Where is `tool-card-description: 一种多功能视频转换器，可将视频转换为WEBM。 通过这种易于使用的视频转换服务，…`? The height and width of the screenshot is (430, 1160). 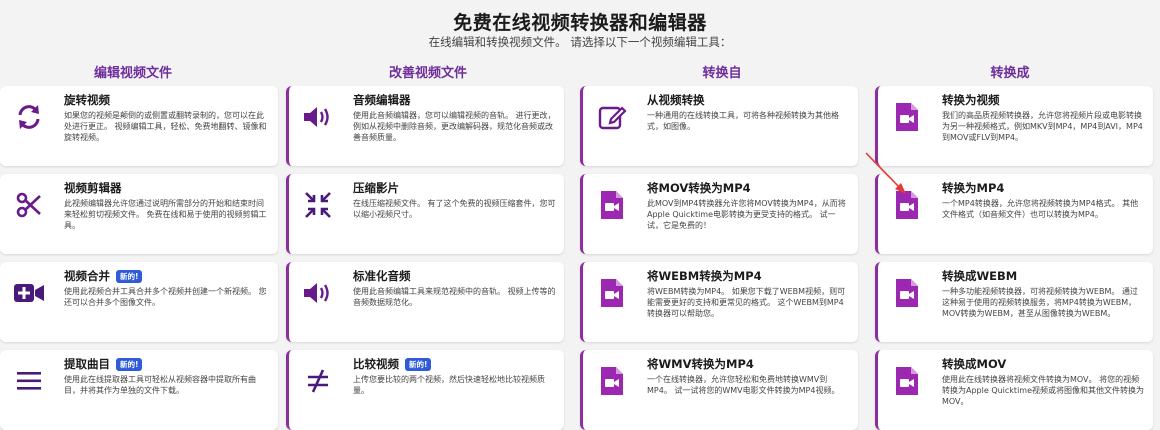
tool-card-description: 一种多功能视频转换器，可将视频转换为WEBM。 通过这种易于使用的视频转换服务，… is located at coordinates (1040, 302).